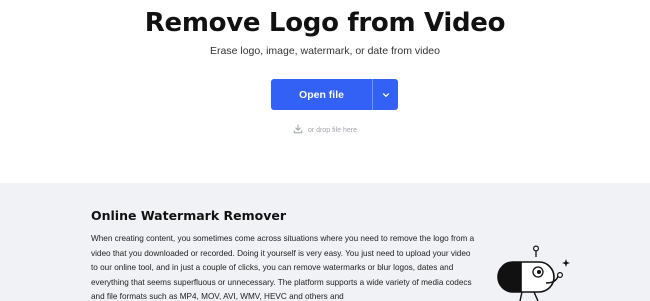  Describe the element at coordinates (332, 130) in the screenshot. I see `drop-hint-text: or drop file here` at that location.